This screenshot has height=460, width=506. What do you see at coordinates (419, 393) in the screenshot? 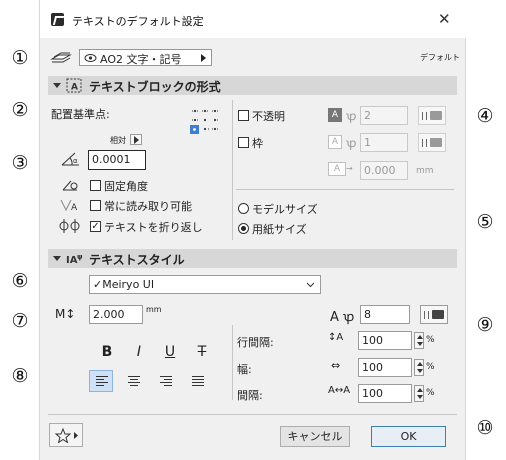
I see `char-spacing-stepper` at bounding box center [419, 393].